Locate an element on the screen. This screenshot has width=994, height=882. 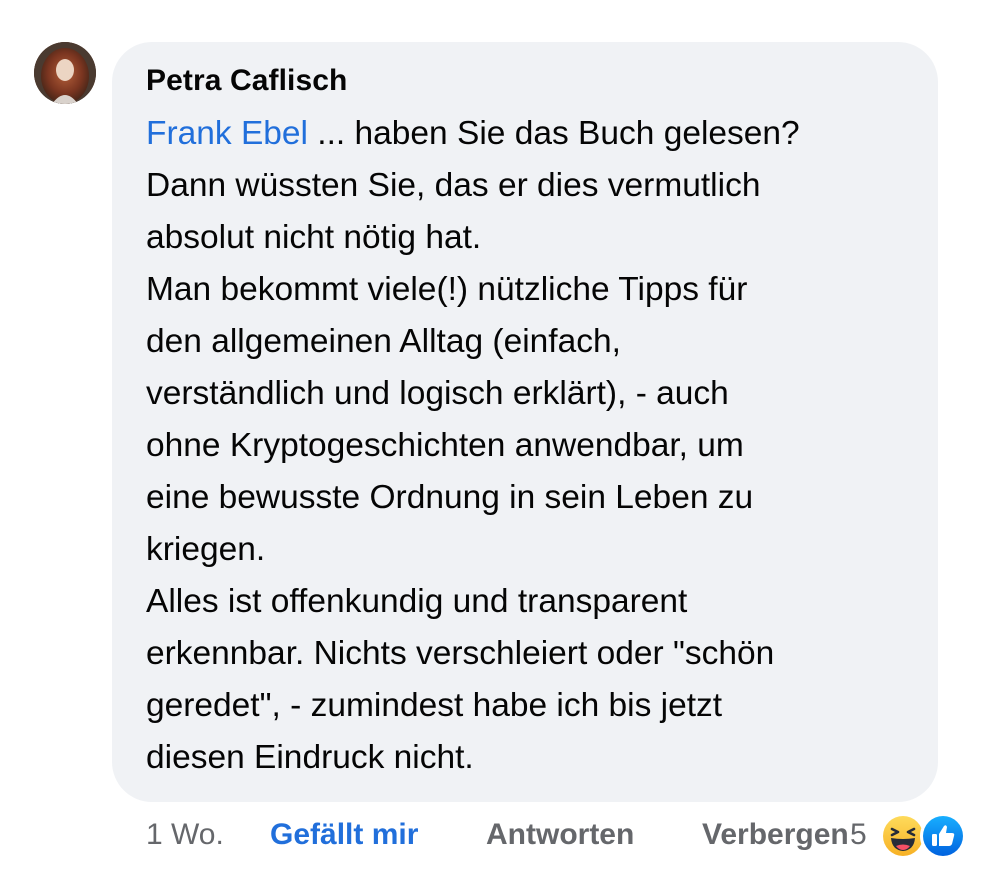
comment-actions: 1 Wo. Gefällt mir Antworten Verbergen 5 is located at coordinates (497, 835).